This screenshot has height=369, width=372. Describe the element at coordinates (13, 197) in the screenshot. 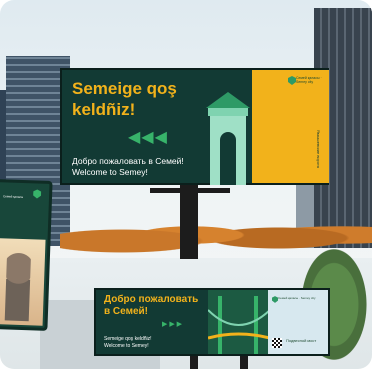

I see `totem-text: Семей қаласы` at that location.